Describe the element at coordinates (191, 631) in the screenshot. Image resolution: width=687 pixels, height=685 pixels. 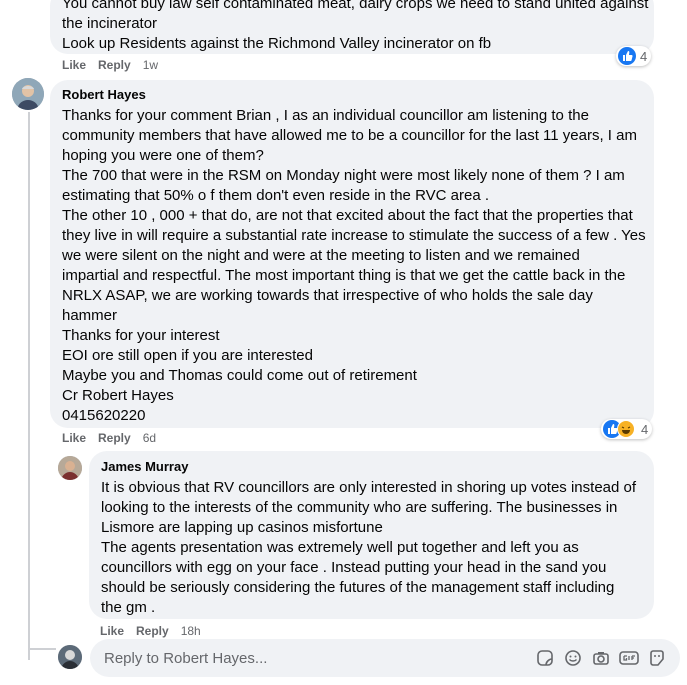
I see `timestamp: 18h` at that location.